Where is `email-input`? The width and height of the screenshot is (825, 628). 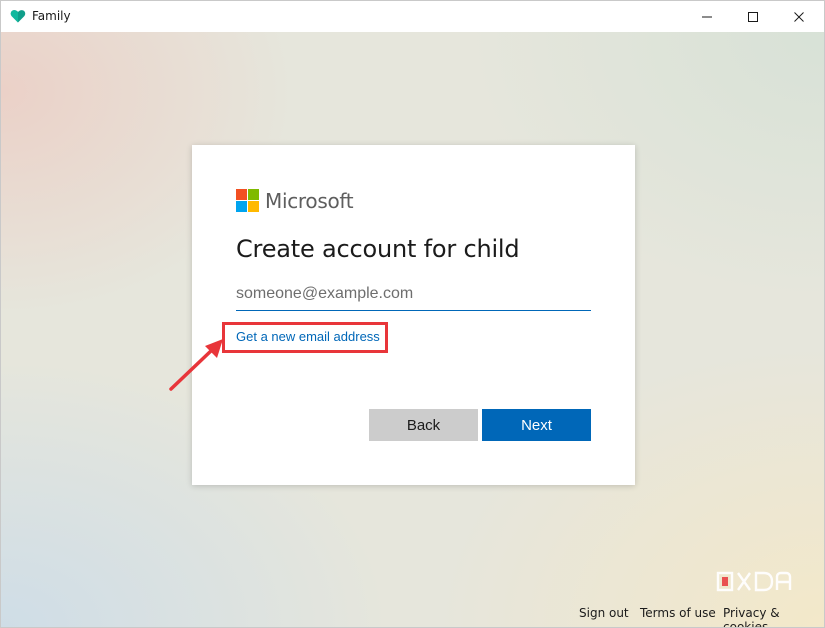
email-input is located at coordinates (413, 295).